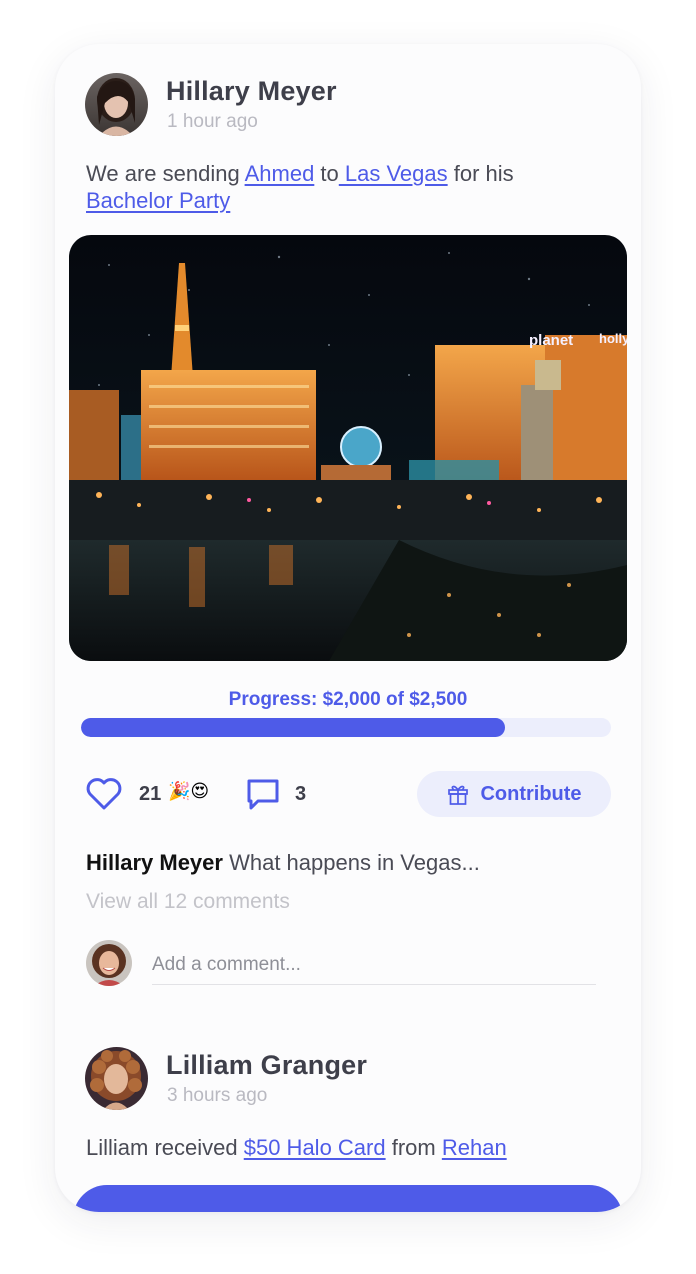 The width and height of the screenshot is (696, 1274). I want to click on add-comment-input, so click(374, 965).